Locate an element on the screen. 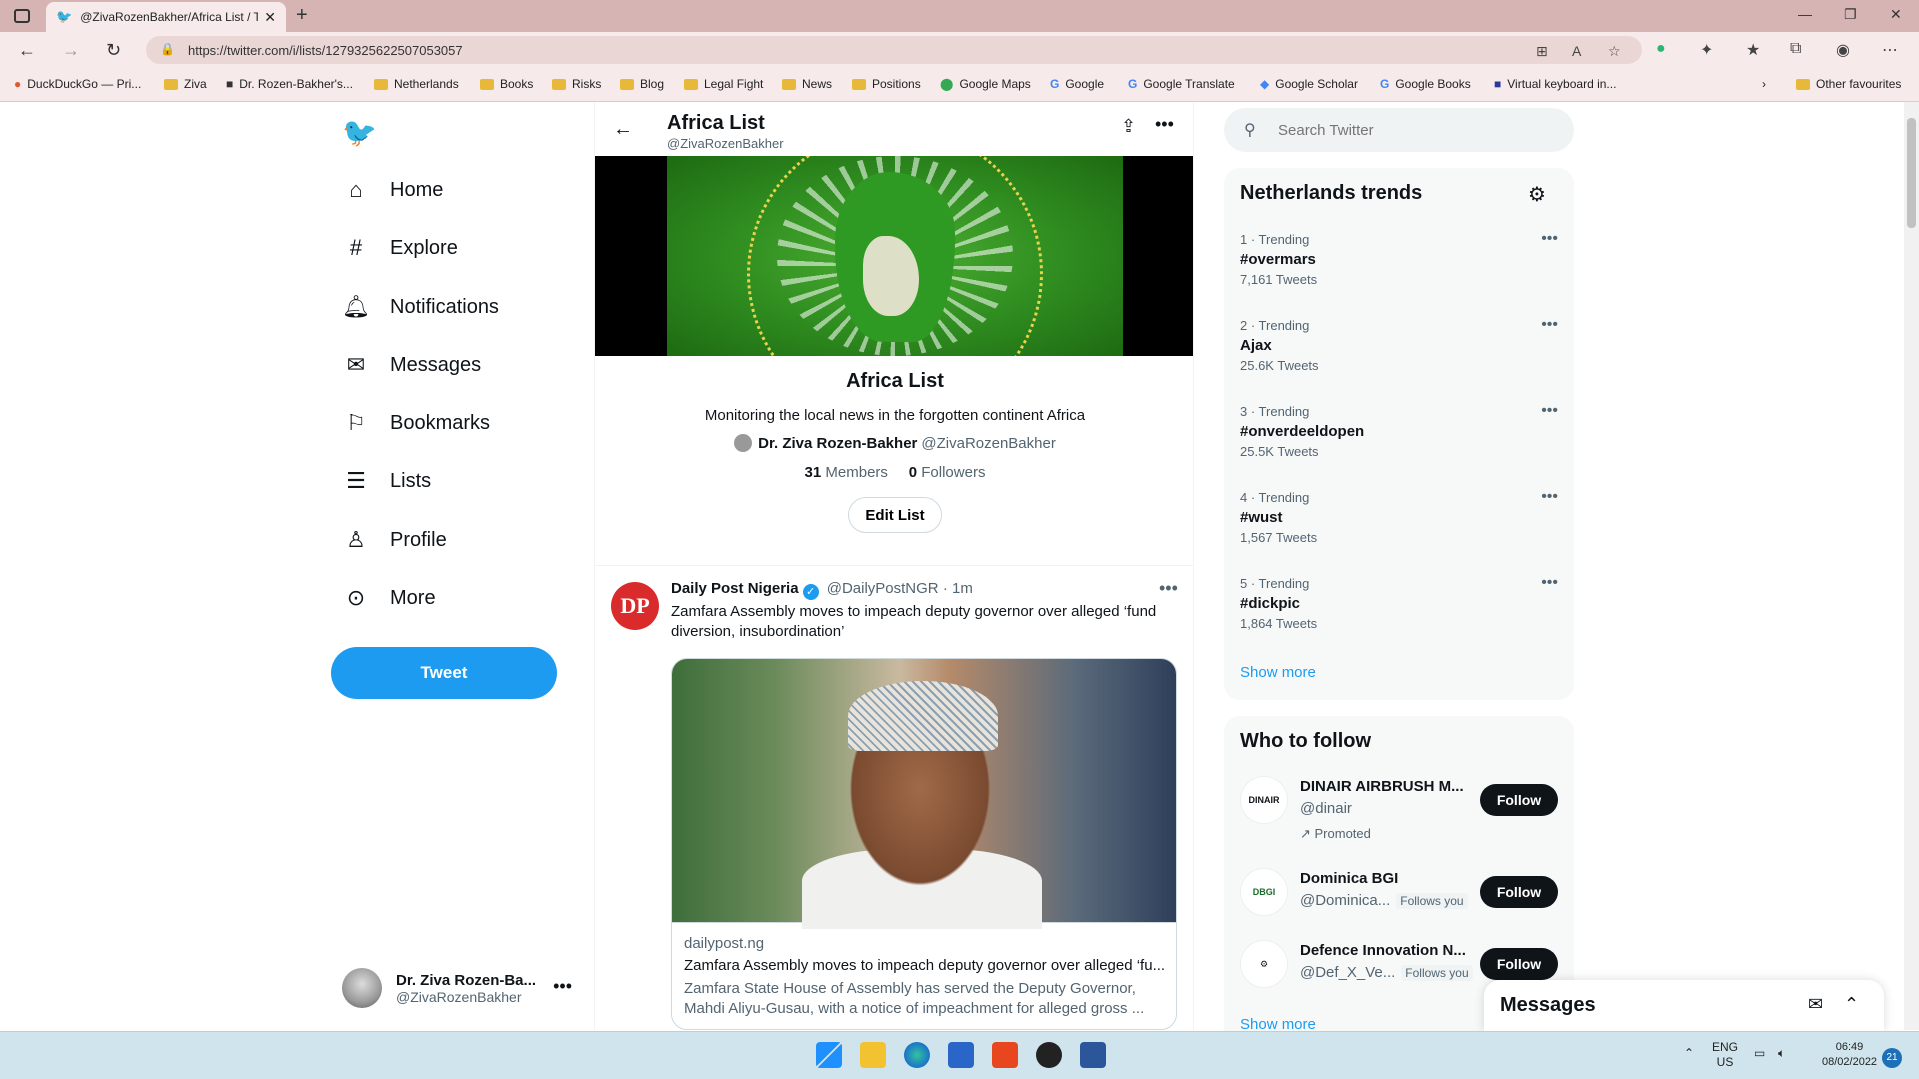  profile-avatar-icon: ◉ is located at coordinates (1843, 50).